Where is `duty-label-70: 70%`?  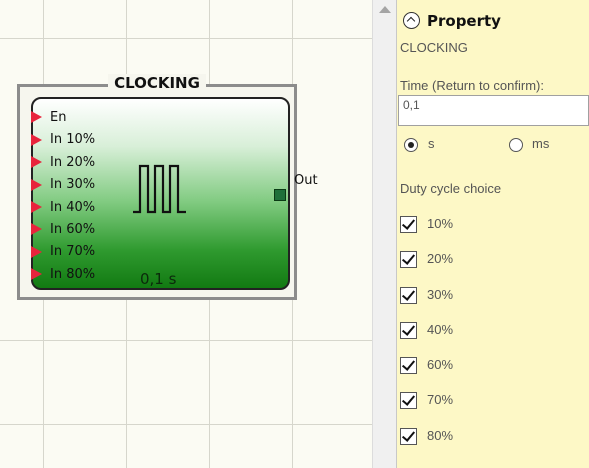 duty-label-70: 70% is located at coordinates (440, 399).